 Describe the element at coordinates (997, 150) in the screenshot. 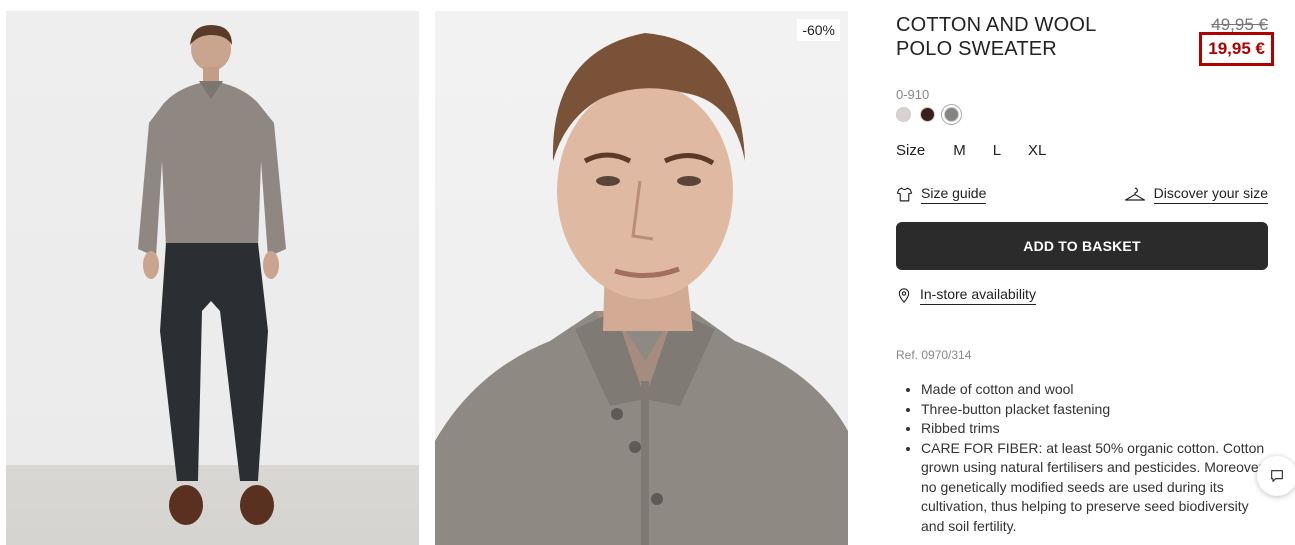

I see `size-option-l: L` at that location.